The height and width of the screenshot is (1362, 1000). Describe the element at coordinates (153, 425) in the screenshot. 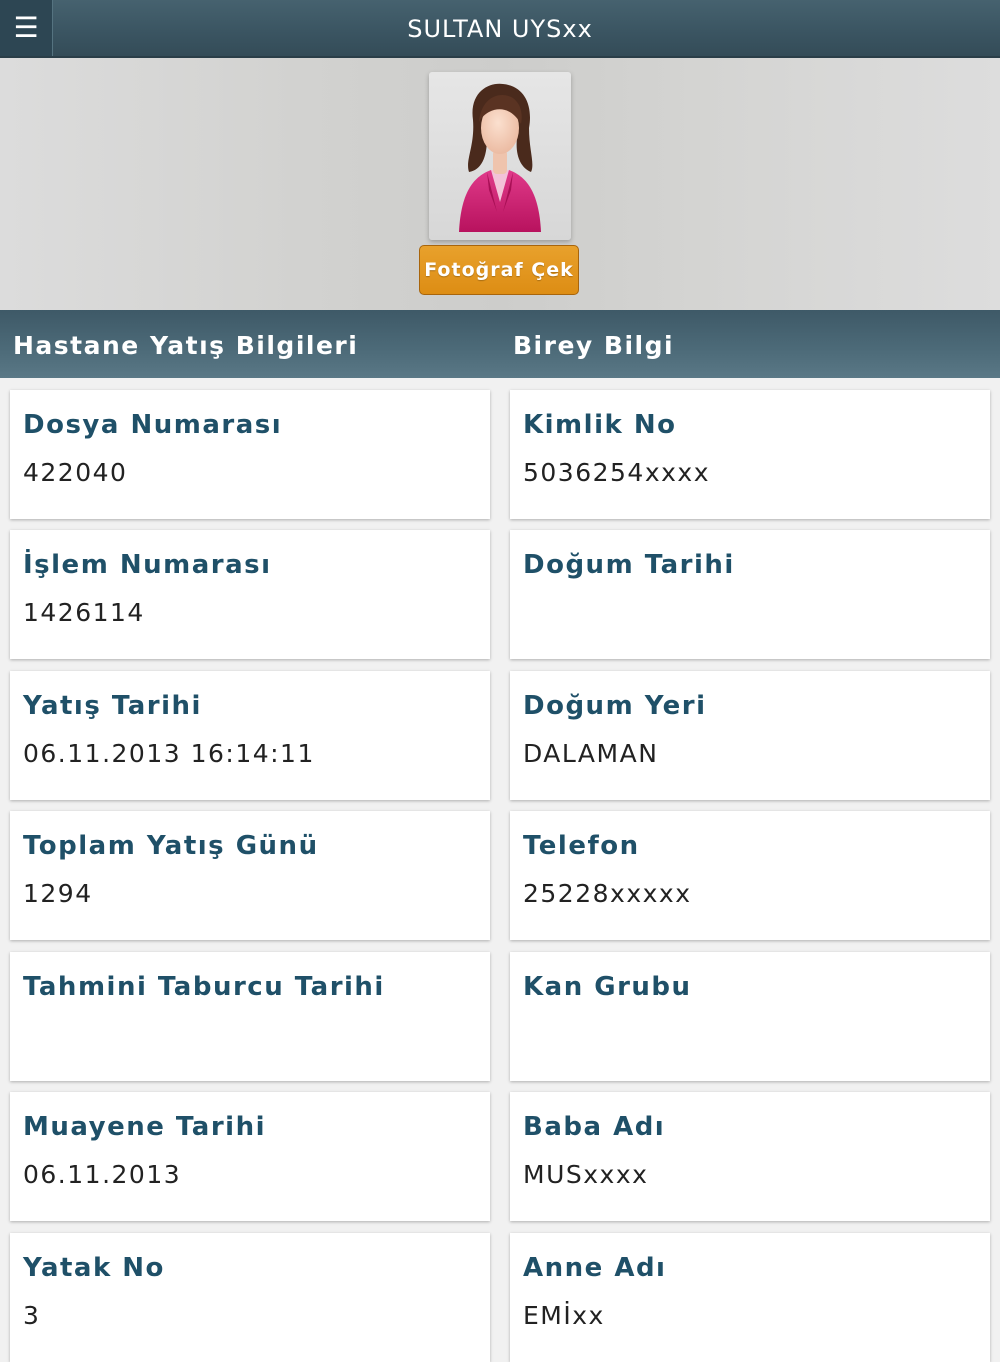

I see `card-label: Dosya Numarası` at that location.